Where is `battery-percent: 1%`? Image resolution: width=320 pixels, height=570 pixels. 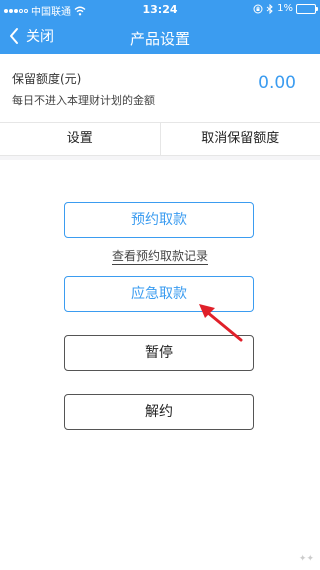 battery-percent: 1% is located at coordinates (285, 8).